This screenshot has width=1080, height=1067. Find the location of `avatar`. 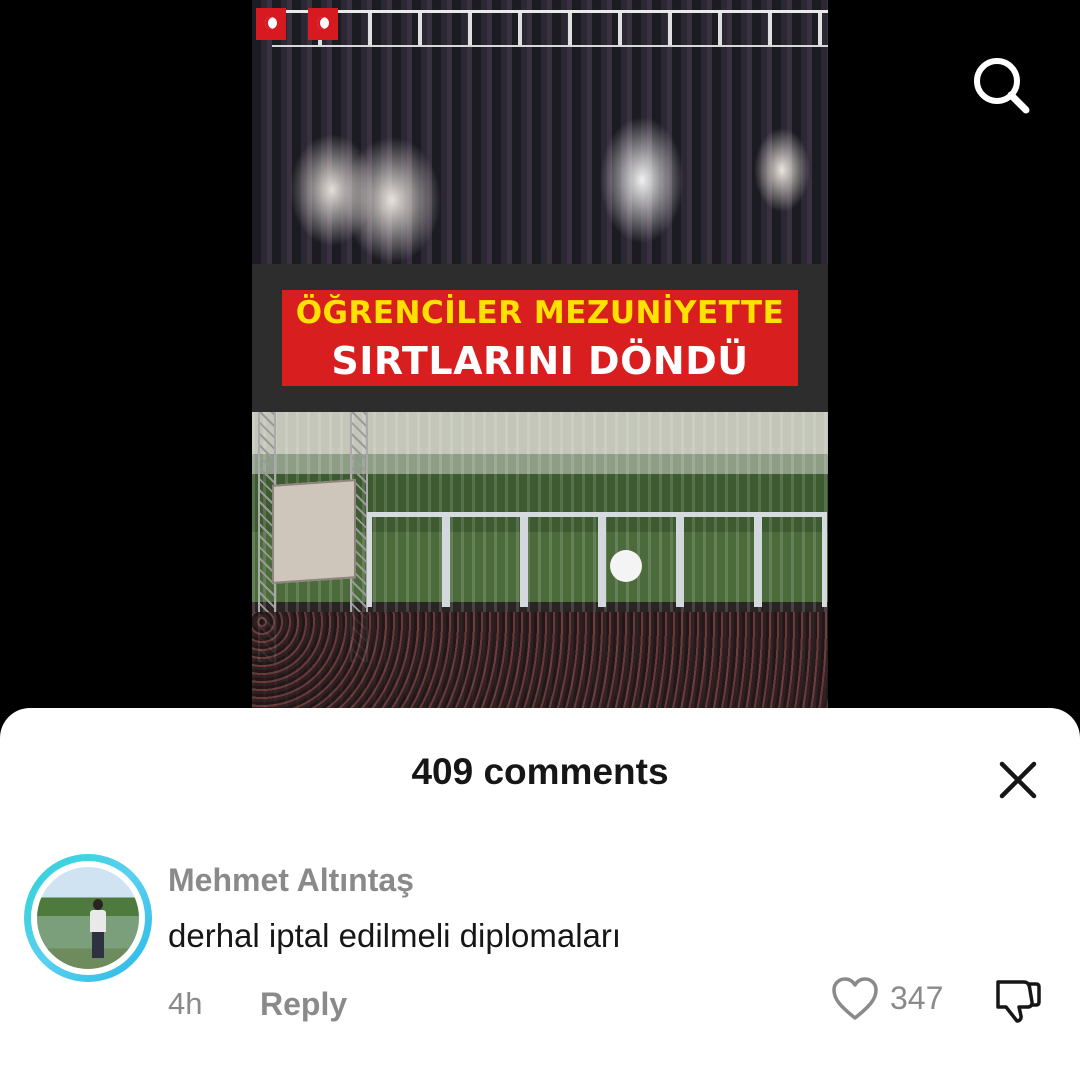

avatar is located at coordinates (88, 918).